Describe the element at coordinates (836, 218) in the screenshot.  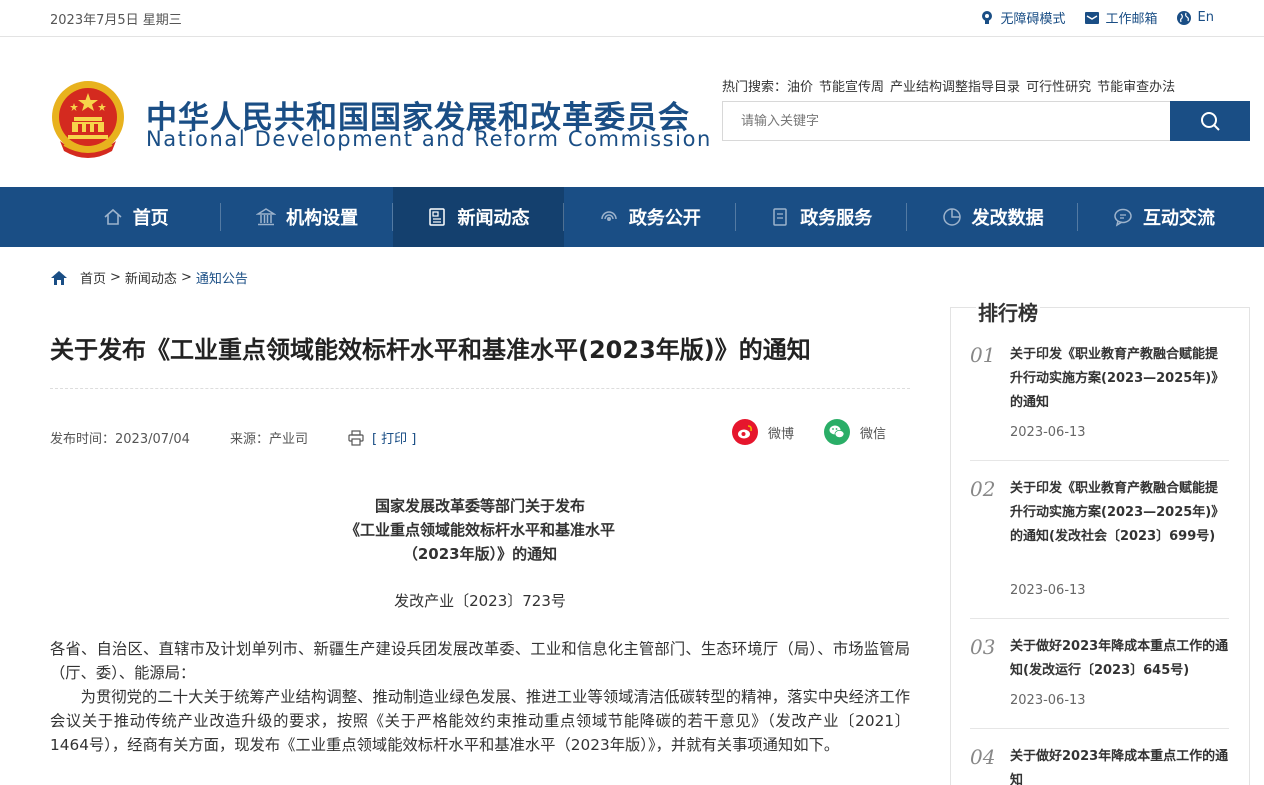
I see `nav-label: 政务服务` at that location.